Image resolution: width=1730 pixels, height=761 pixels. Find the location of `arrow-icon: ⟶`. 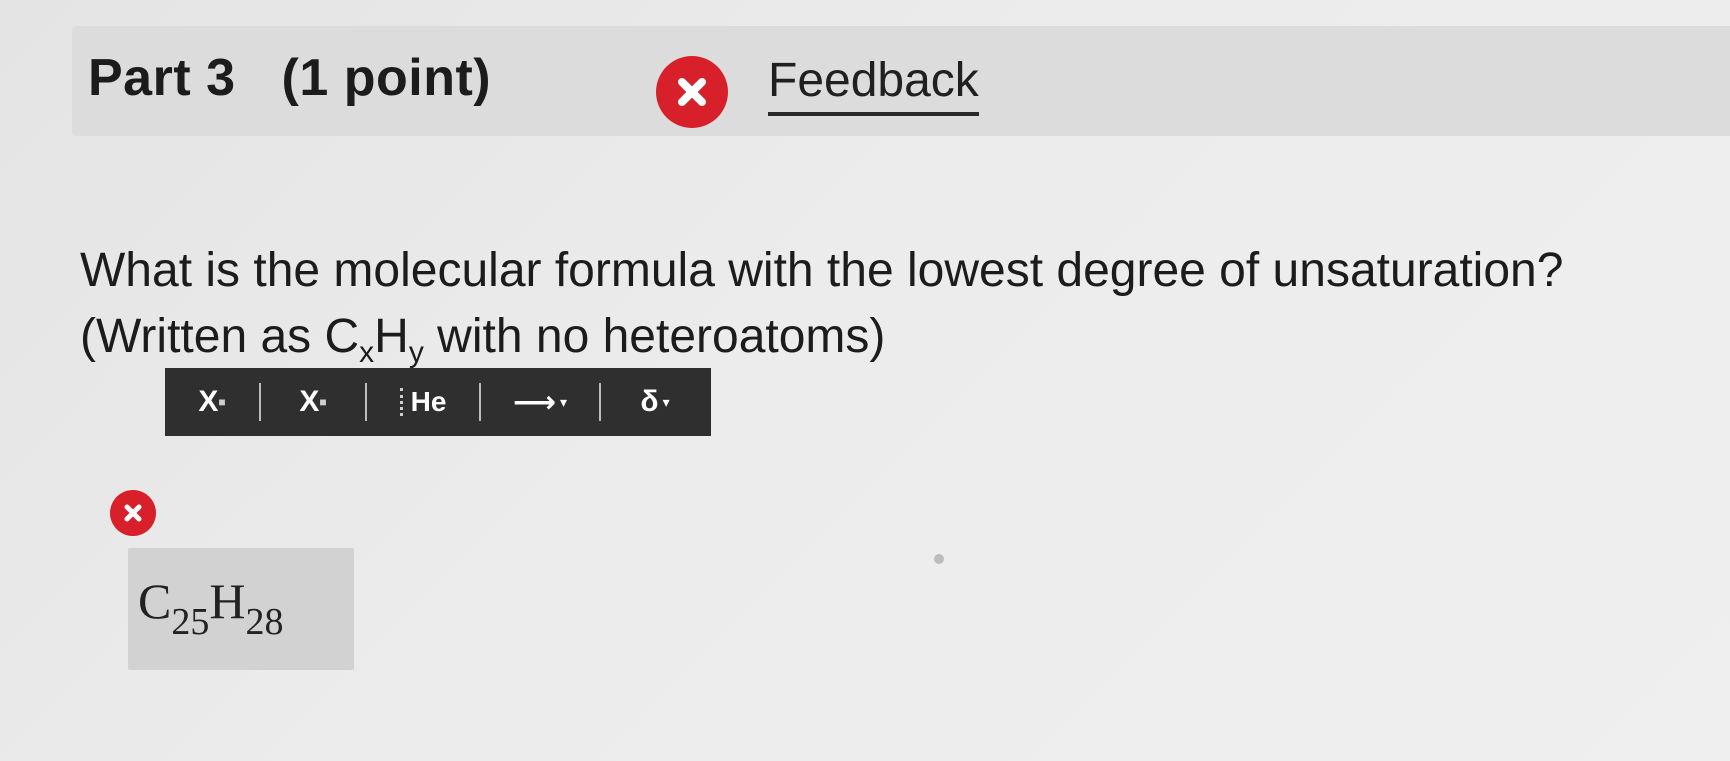

arrow-icon: ⟶ is located at coordinates (534, 402).